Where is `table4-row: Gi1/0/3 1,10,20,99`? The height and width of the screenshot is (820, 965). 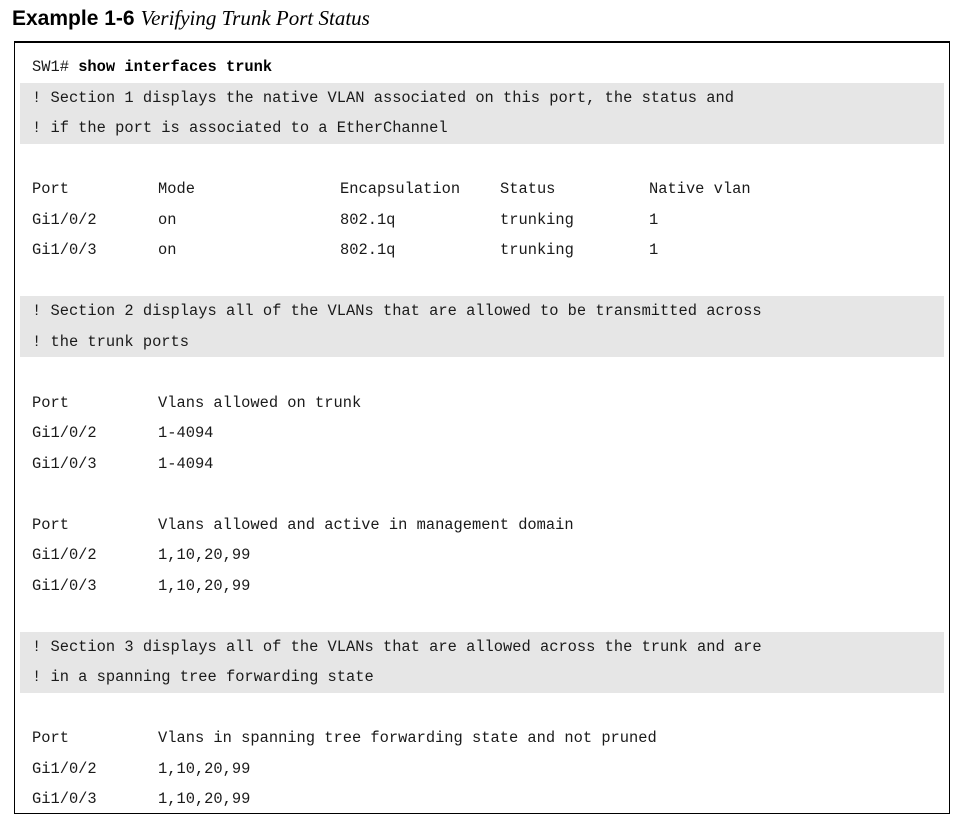
table4-row: Gi1/0/3 1,10,20,99 is located at coordinates (482, 799).